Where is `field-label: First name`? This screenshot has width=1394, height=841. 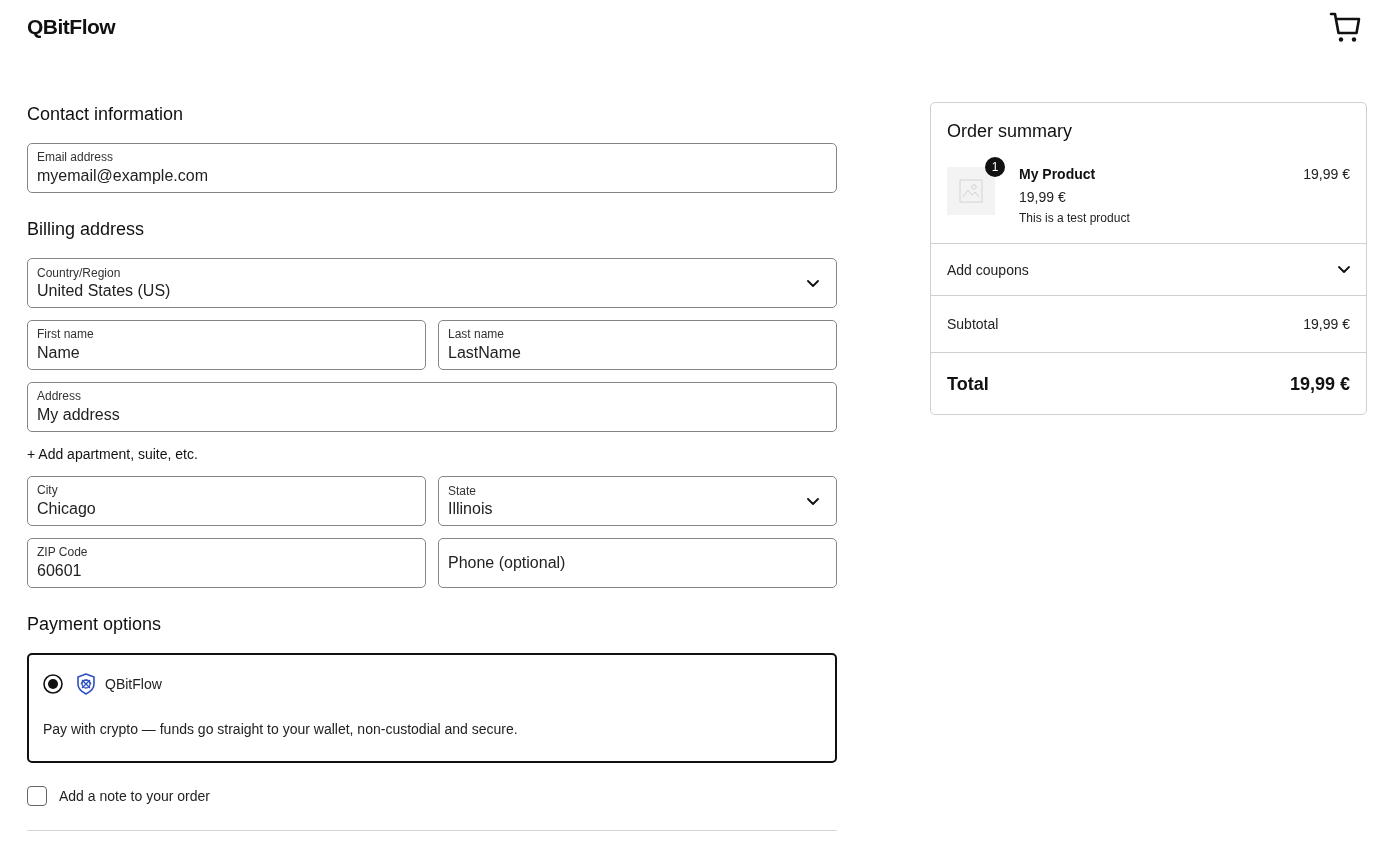 field-label: First name is located at coordinates (65, 334).